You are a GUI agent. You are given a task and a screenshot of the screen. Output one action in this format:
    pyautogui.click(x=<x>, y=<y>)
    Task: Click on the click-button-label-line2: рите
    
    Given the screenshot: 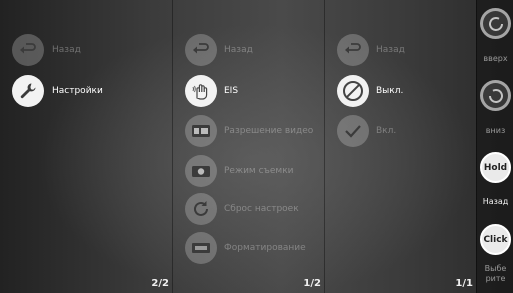 What is the action you would take?
    pyautogui.click(x=495, y=278)
    